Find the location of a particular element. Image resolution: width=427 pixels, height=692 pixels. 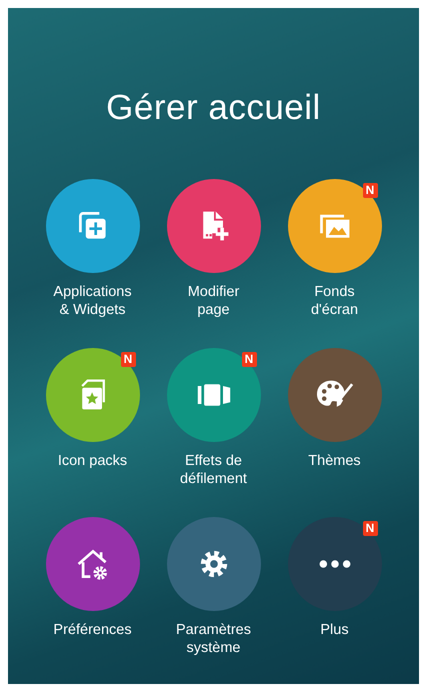

screen-title: Gérer accueil is located at coordinates (213, 108).